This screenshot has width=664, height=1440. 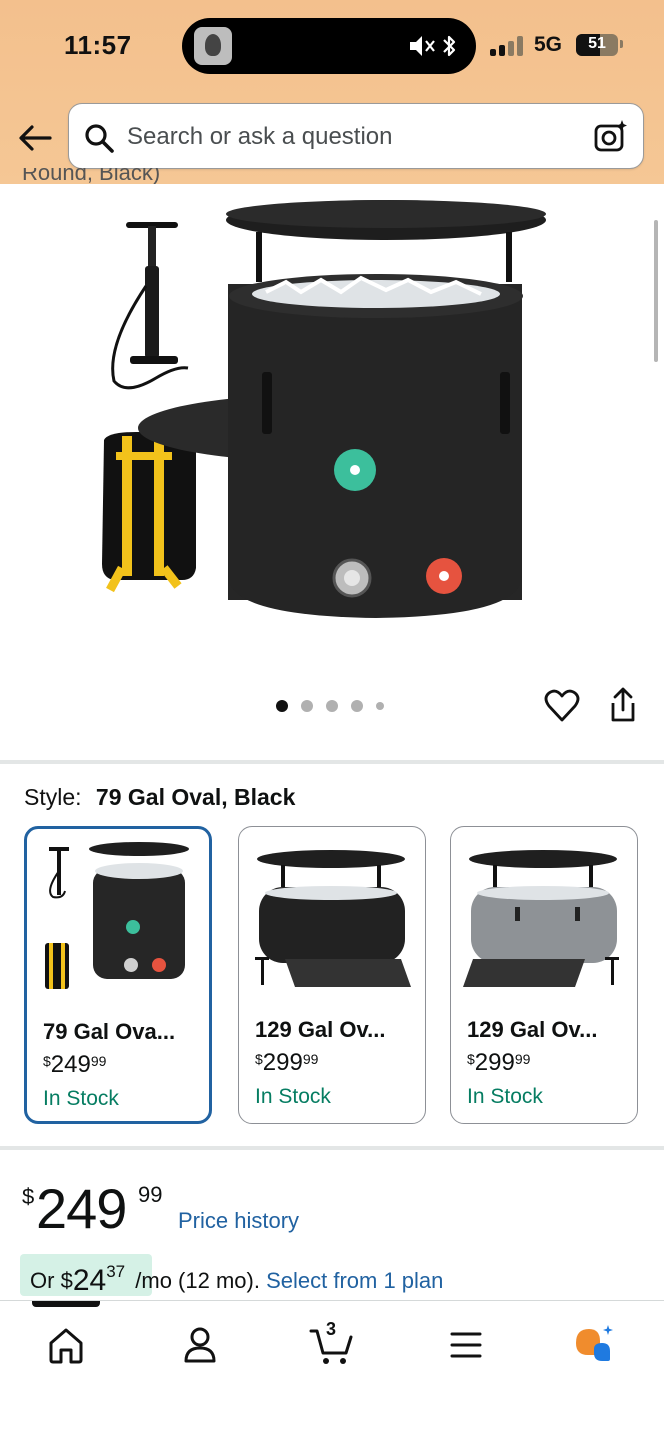 I want to click on monthly-prefix: Or, so click(x=42, y=1280).